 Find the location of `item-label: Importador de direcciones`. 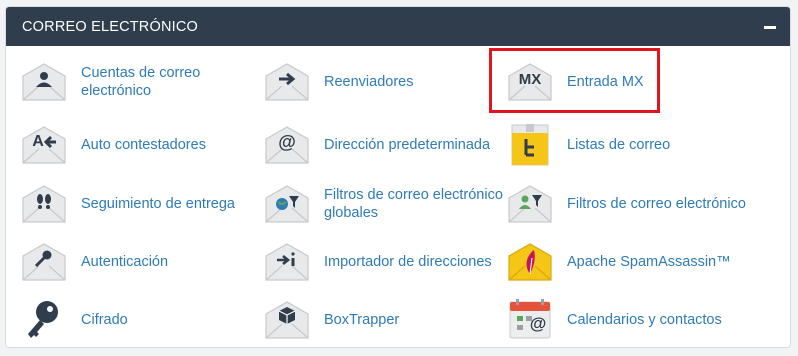

item-label: Importador de direcciones is located at coordinates (408, 262).